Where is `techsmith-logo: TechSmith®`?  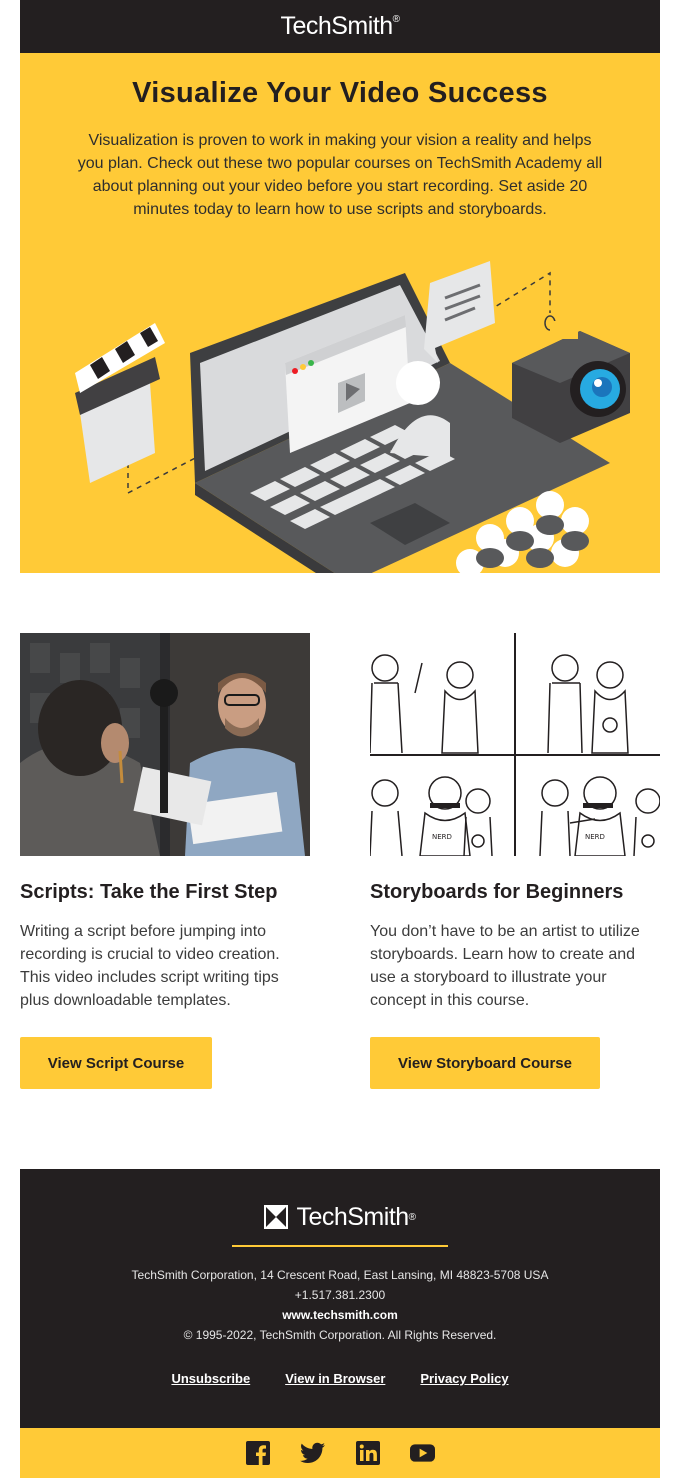 techsmith-logo: TechSmith® is located at coordinates (340, 26).